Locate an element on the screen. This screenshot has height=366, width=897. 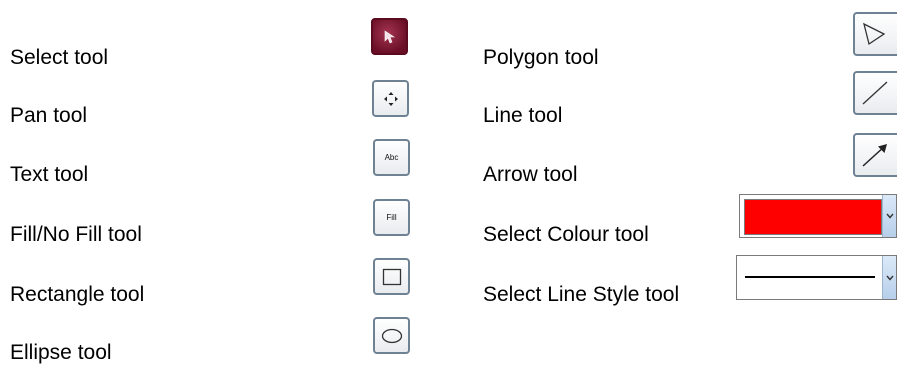
polygon-icon is located at coordinates (874, 34).